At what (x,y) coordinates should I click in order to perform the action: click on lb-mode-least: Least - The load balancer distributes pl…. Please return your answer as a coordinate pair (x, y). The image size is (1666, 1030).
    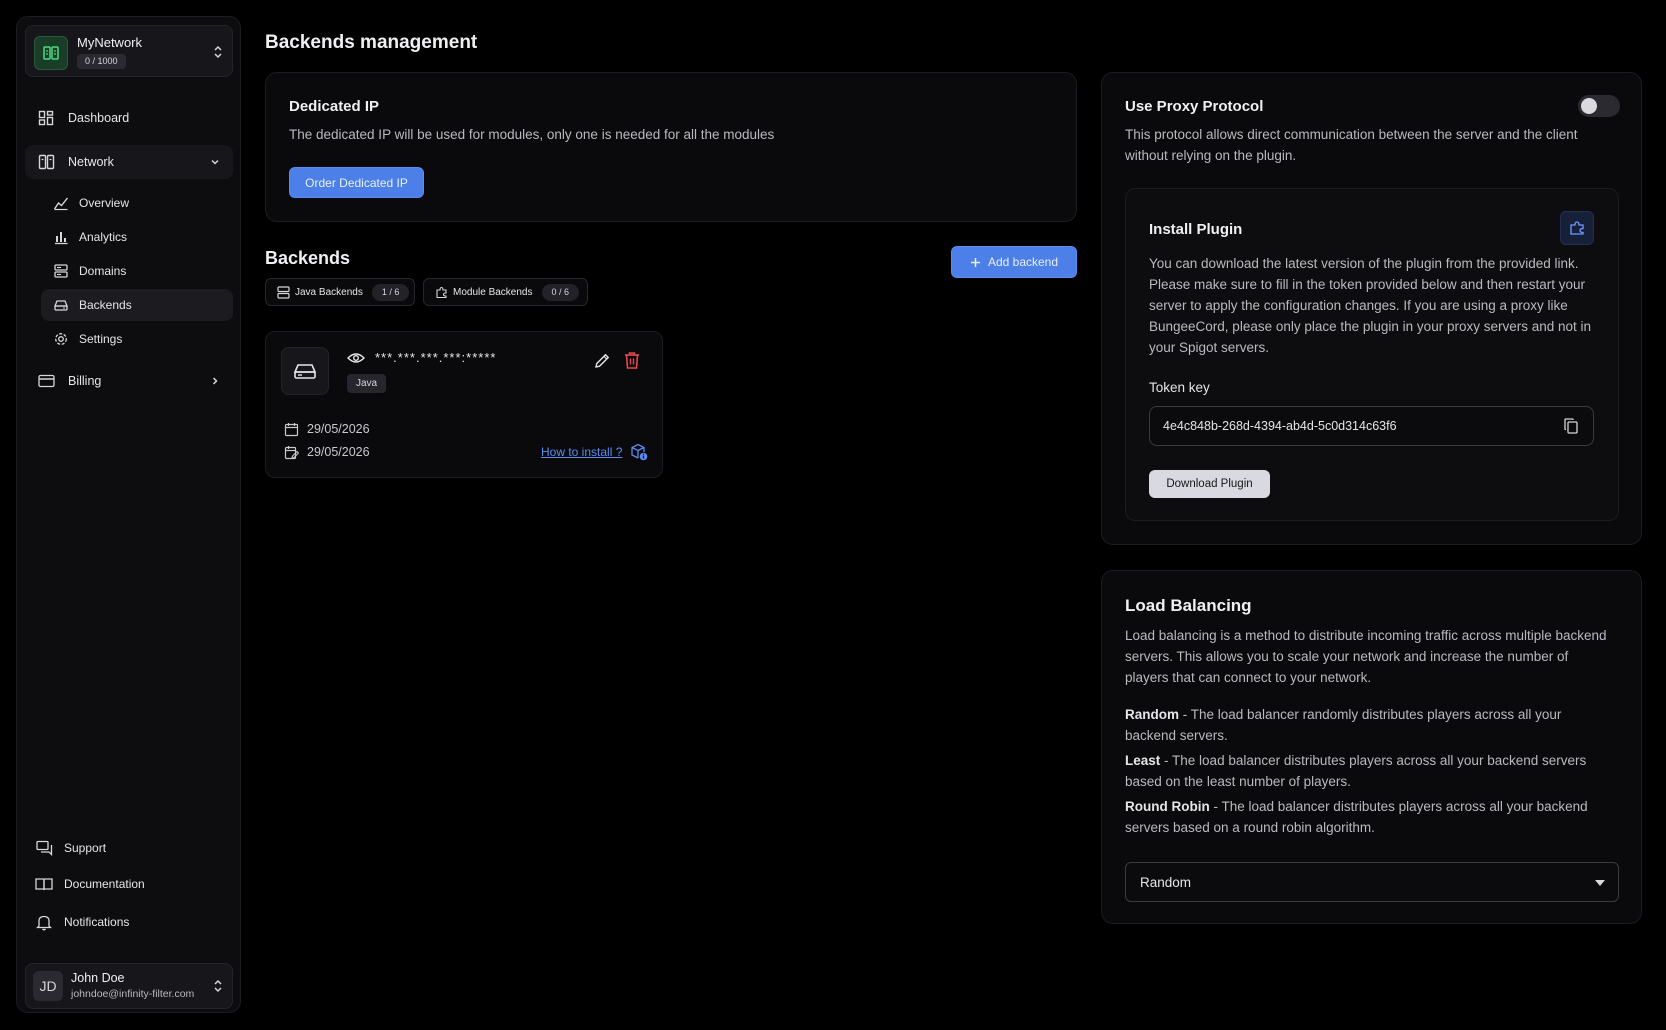
    Looking at the image, I should click on (1370, 771).